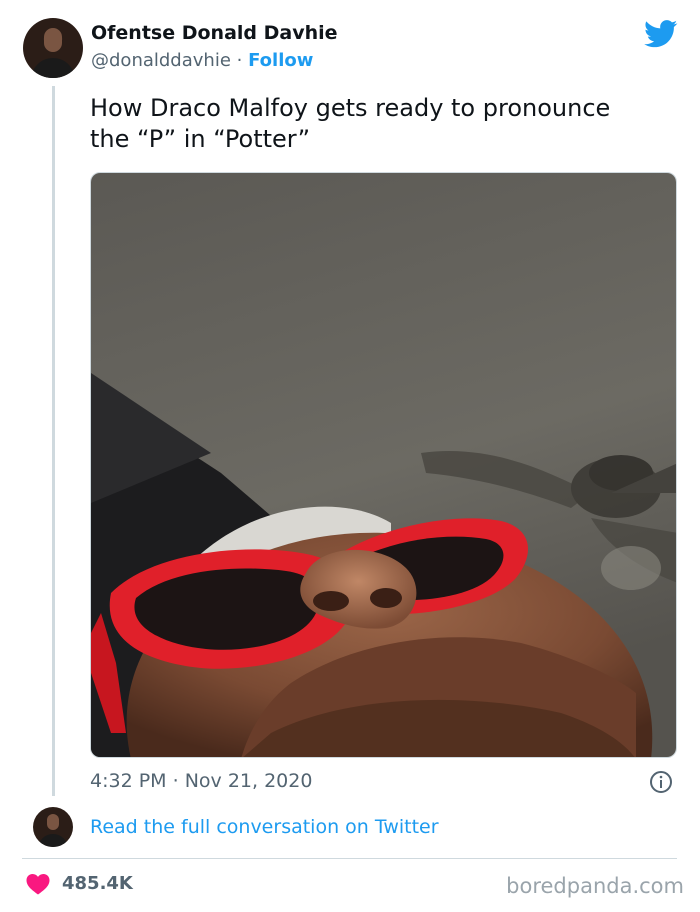 Image resolution: width=700 pixels, height=912 pixels. What do you see at coordinates (349, 858) in the screenshot?
I see `divider` at bounding box center [349, 858].